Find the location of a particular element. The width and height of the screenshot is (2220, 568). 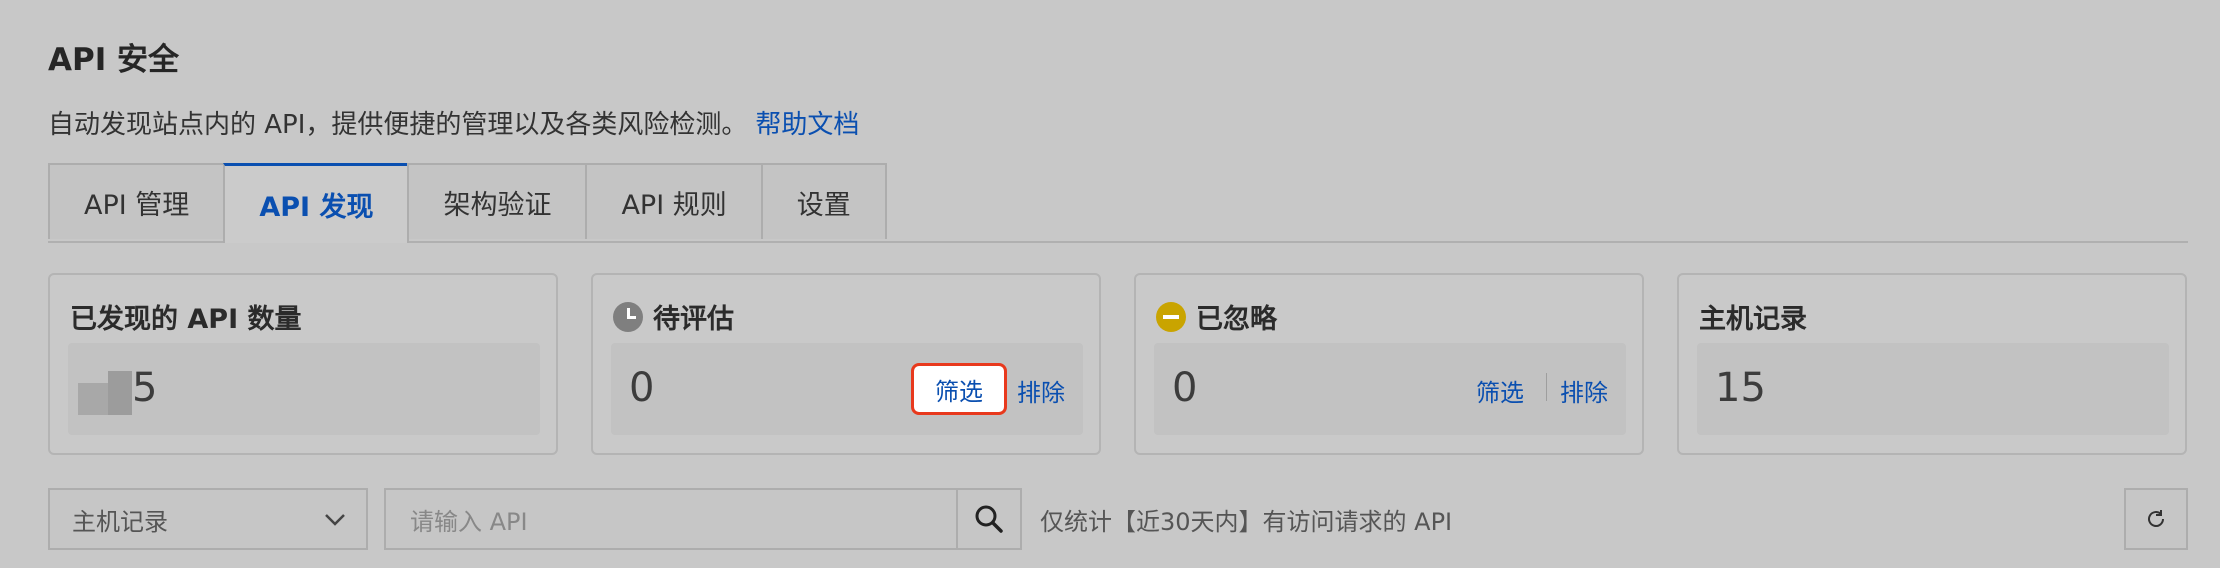

host-records-card: 主机记录 15 is located at coordinates (1932, 364).